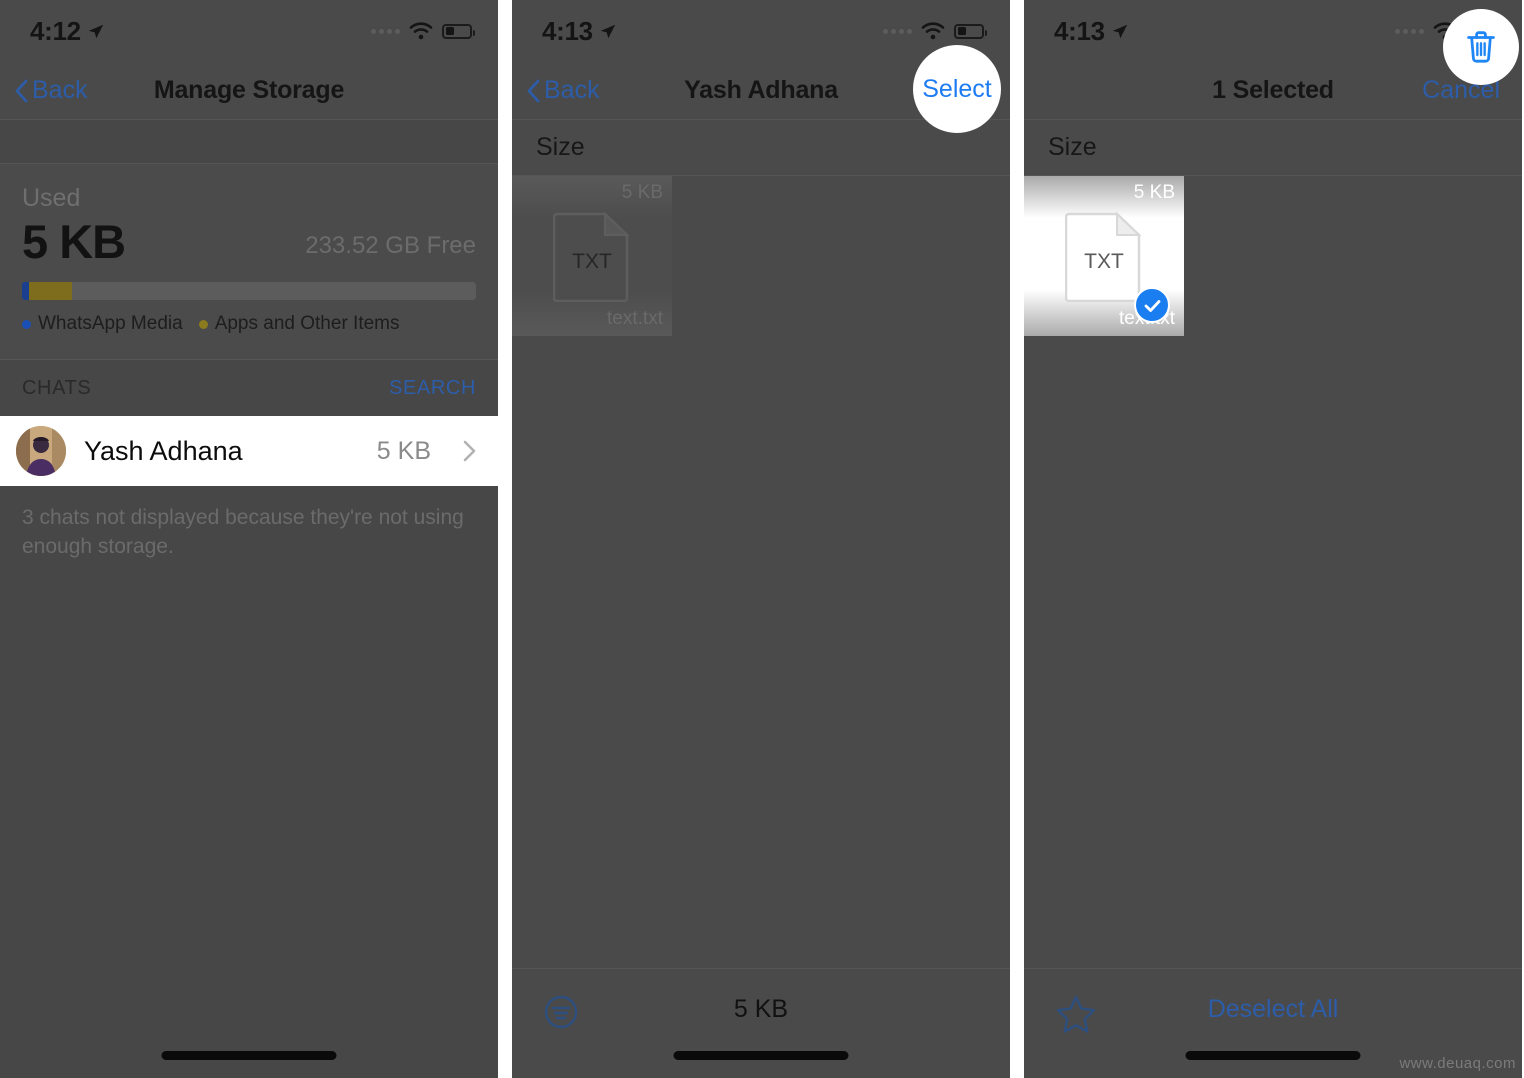  I want to click on section-gap, so click(249, 142).